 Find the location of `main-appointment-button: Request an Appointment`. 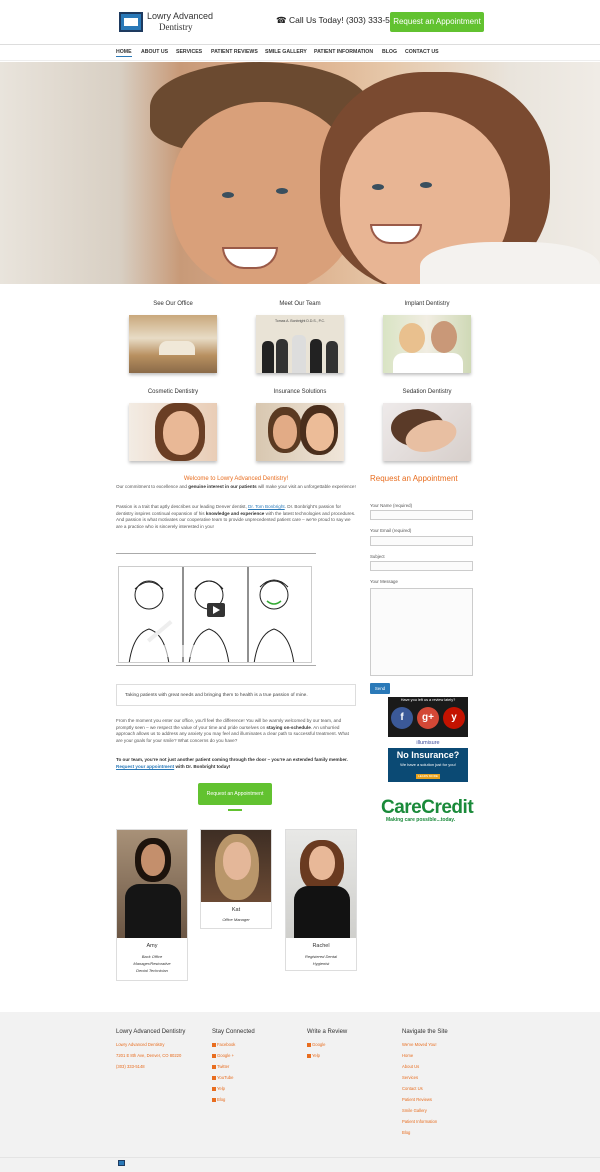

main-appointment-button: Request an Appointment is located at coordinates (235, 794).